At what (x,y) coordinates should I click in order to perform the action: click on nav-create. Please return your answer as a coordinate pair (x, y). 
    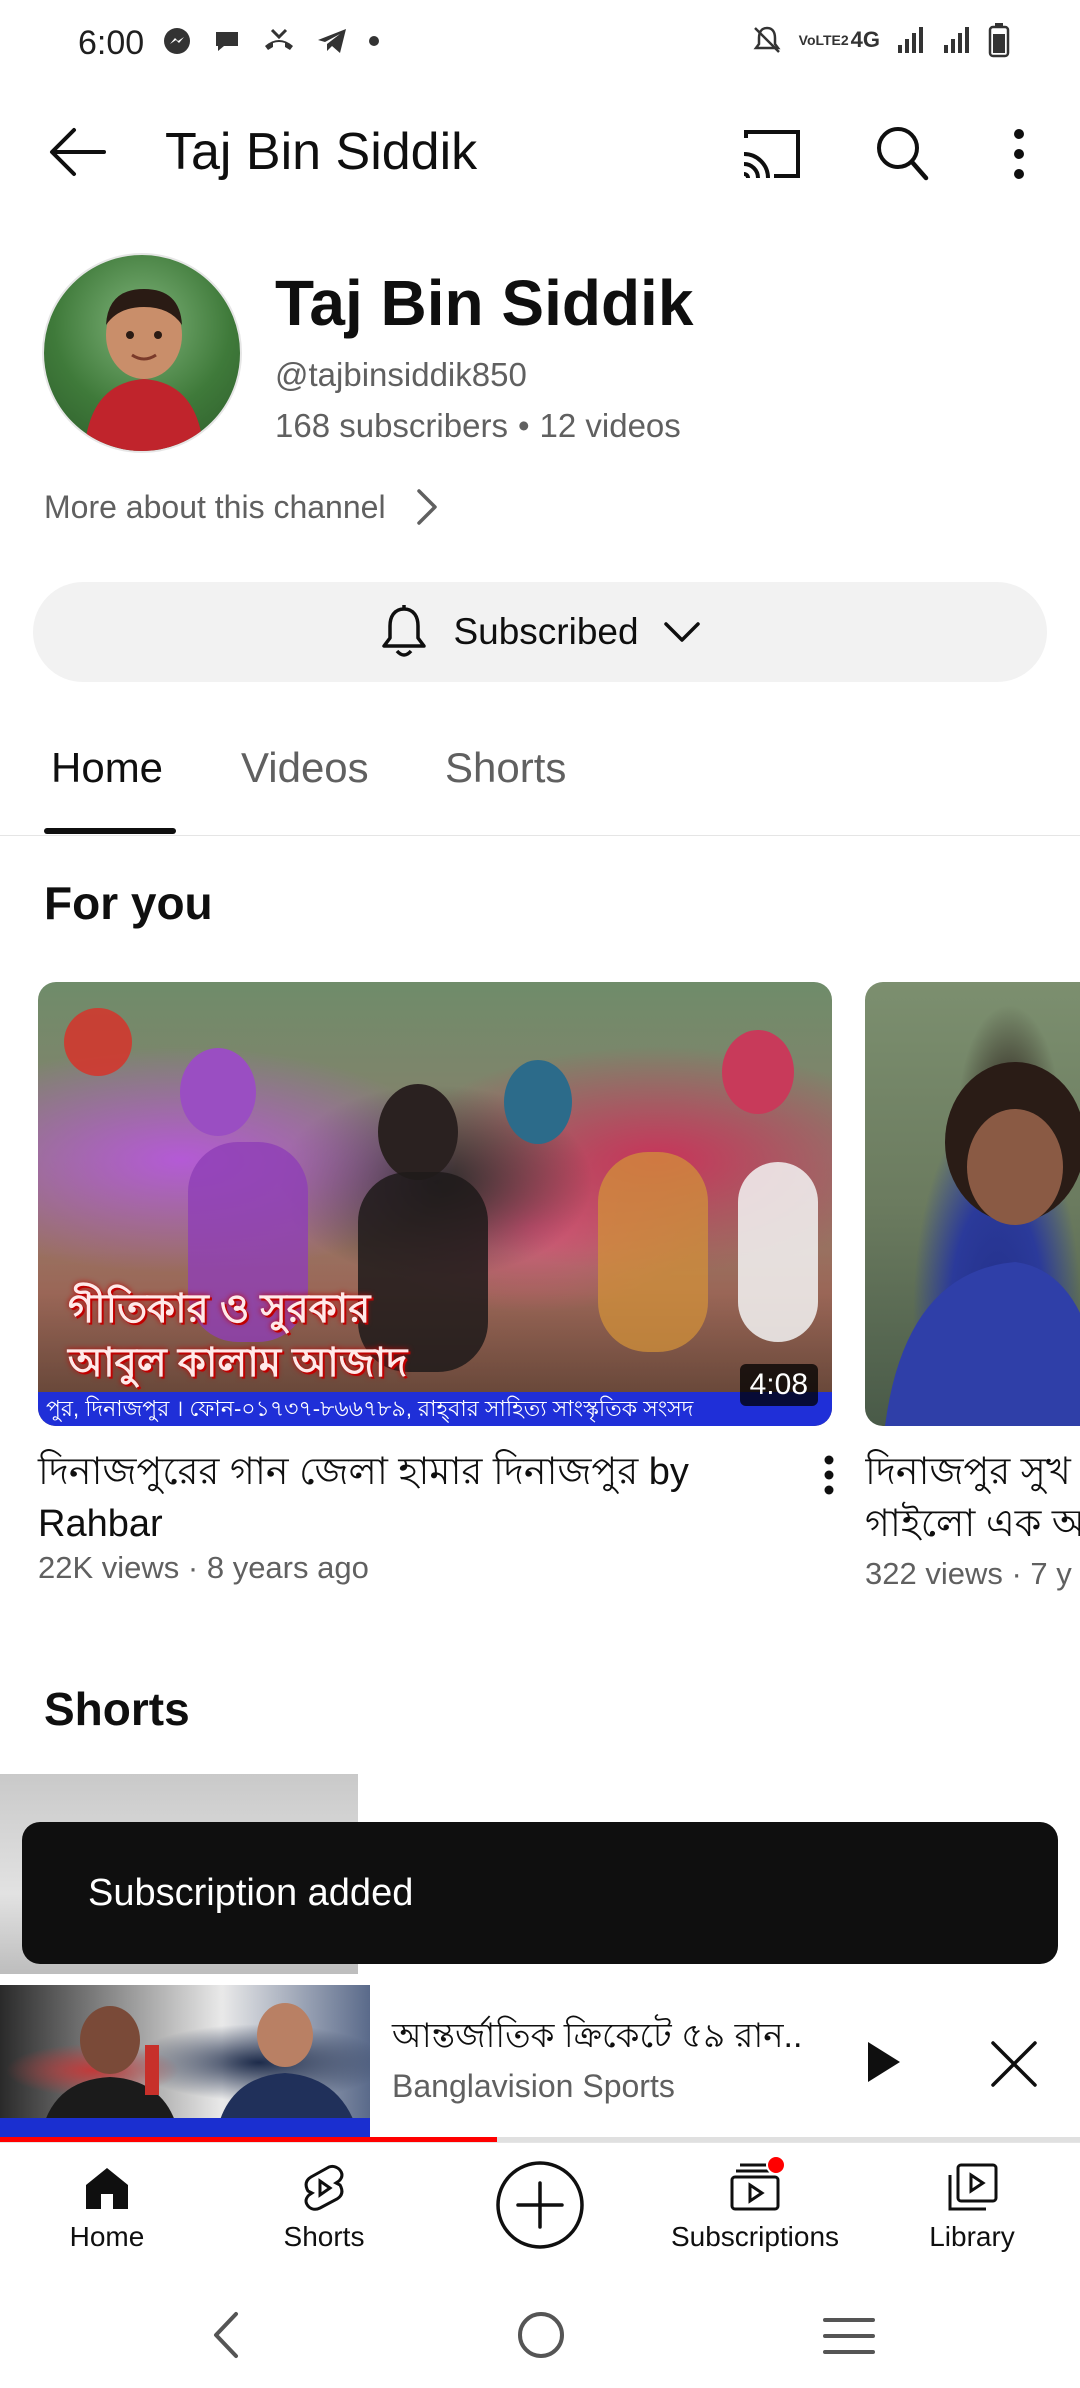
    Looking at the image, I should click on (540, 2205).